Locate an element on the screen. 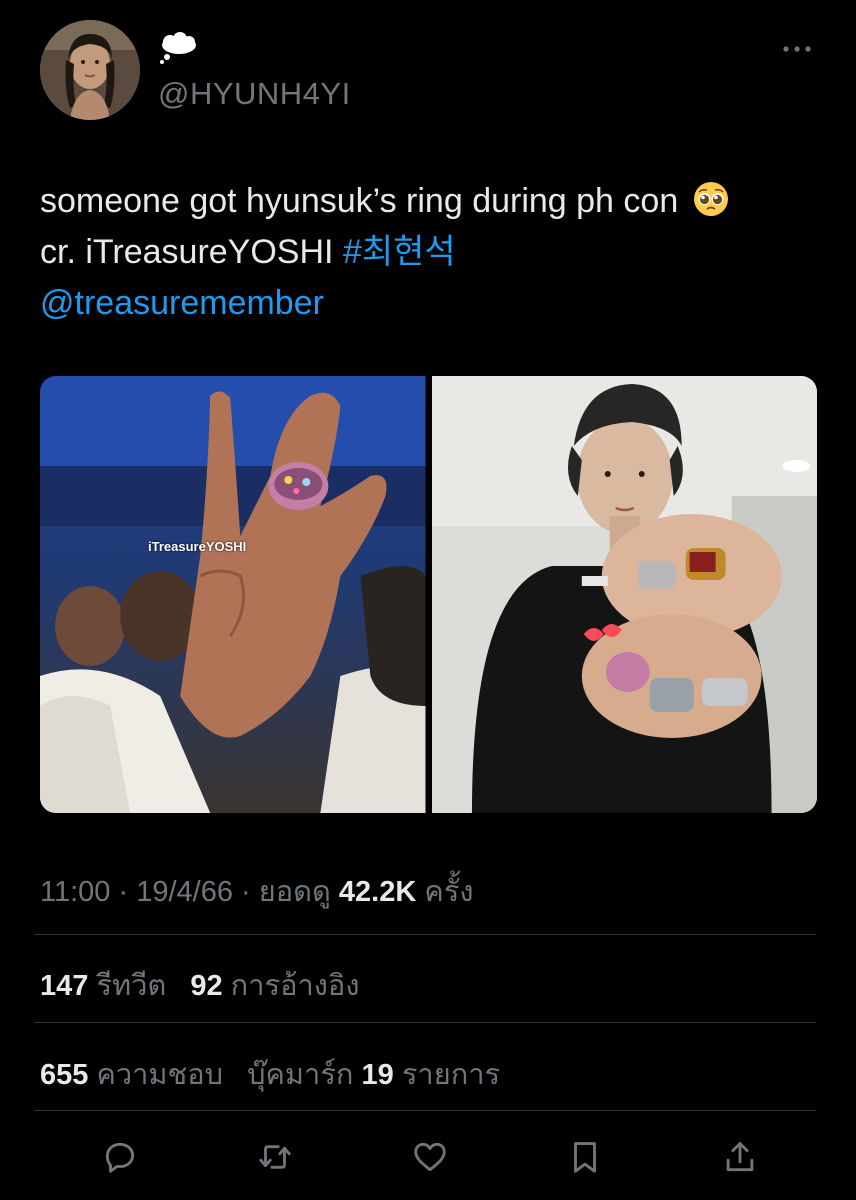 The height and width of the screenshot is (1200, 856). retweet-button is located at coordinates (275, 1157).